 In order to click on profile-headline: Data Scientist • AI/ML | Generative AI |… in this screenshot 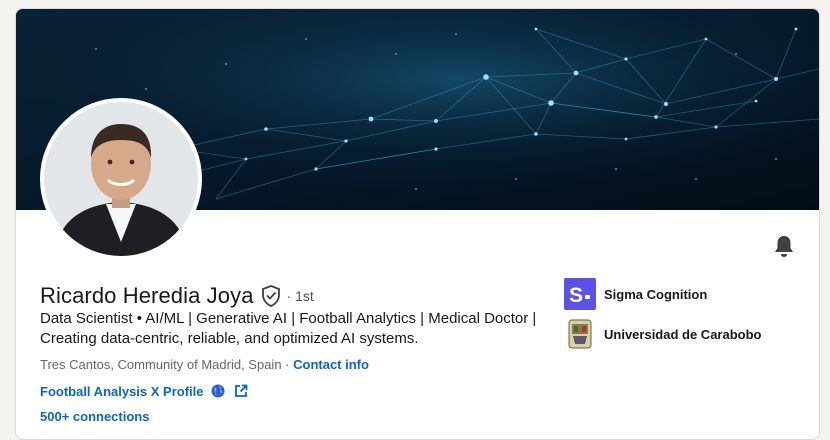, I will do `click(288, 328)`.